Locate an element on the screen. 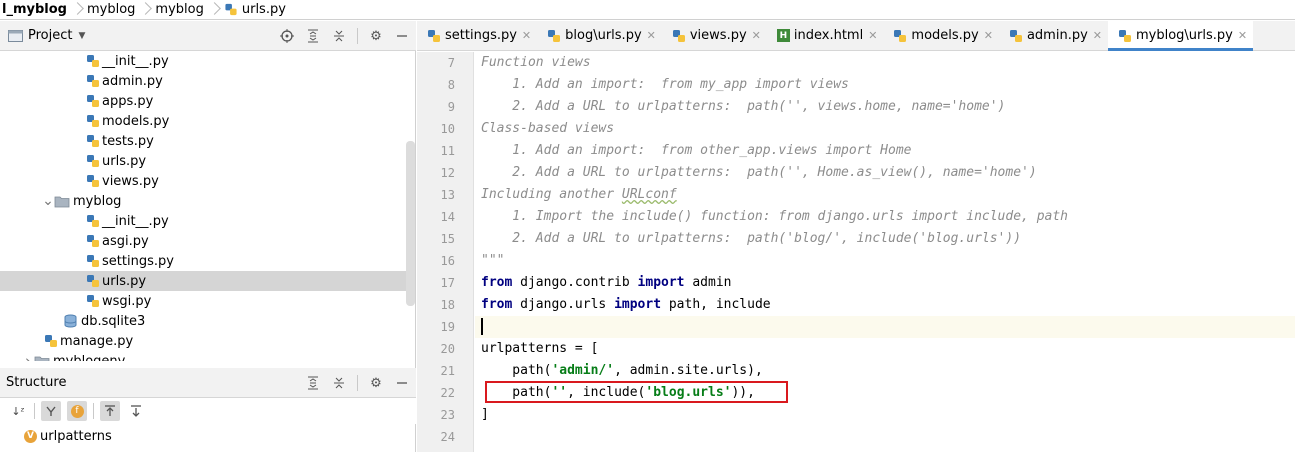  line-number: 14 is located at coordinates (447, 217).